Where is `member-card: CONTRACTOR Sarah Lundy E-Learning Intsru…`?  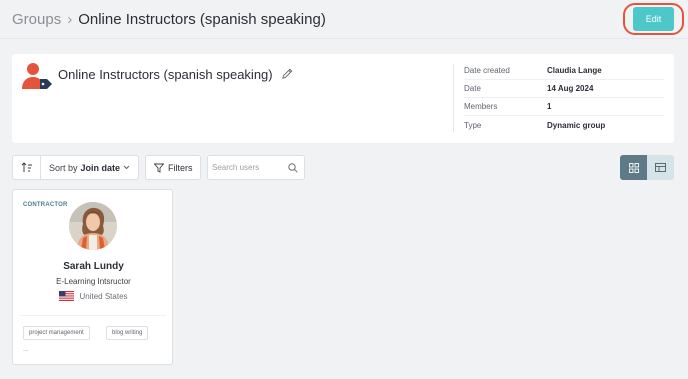
member-card: CONTRACTOR Sarah Lundy E-Learning Intsru… is located at coordinates (92, 277).